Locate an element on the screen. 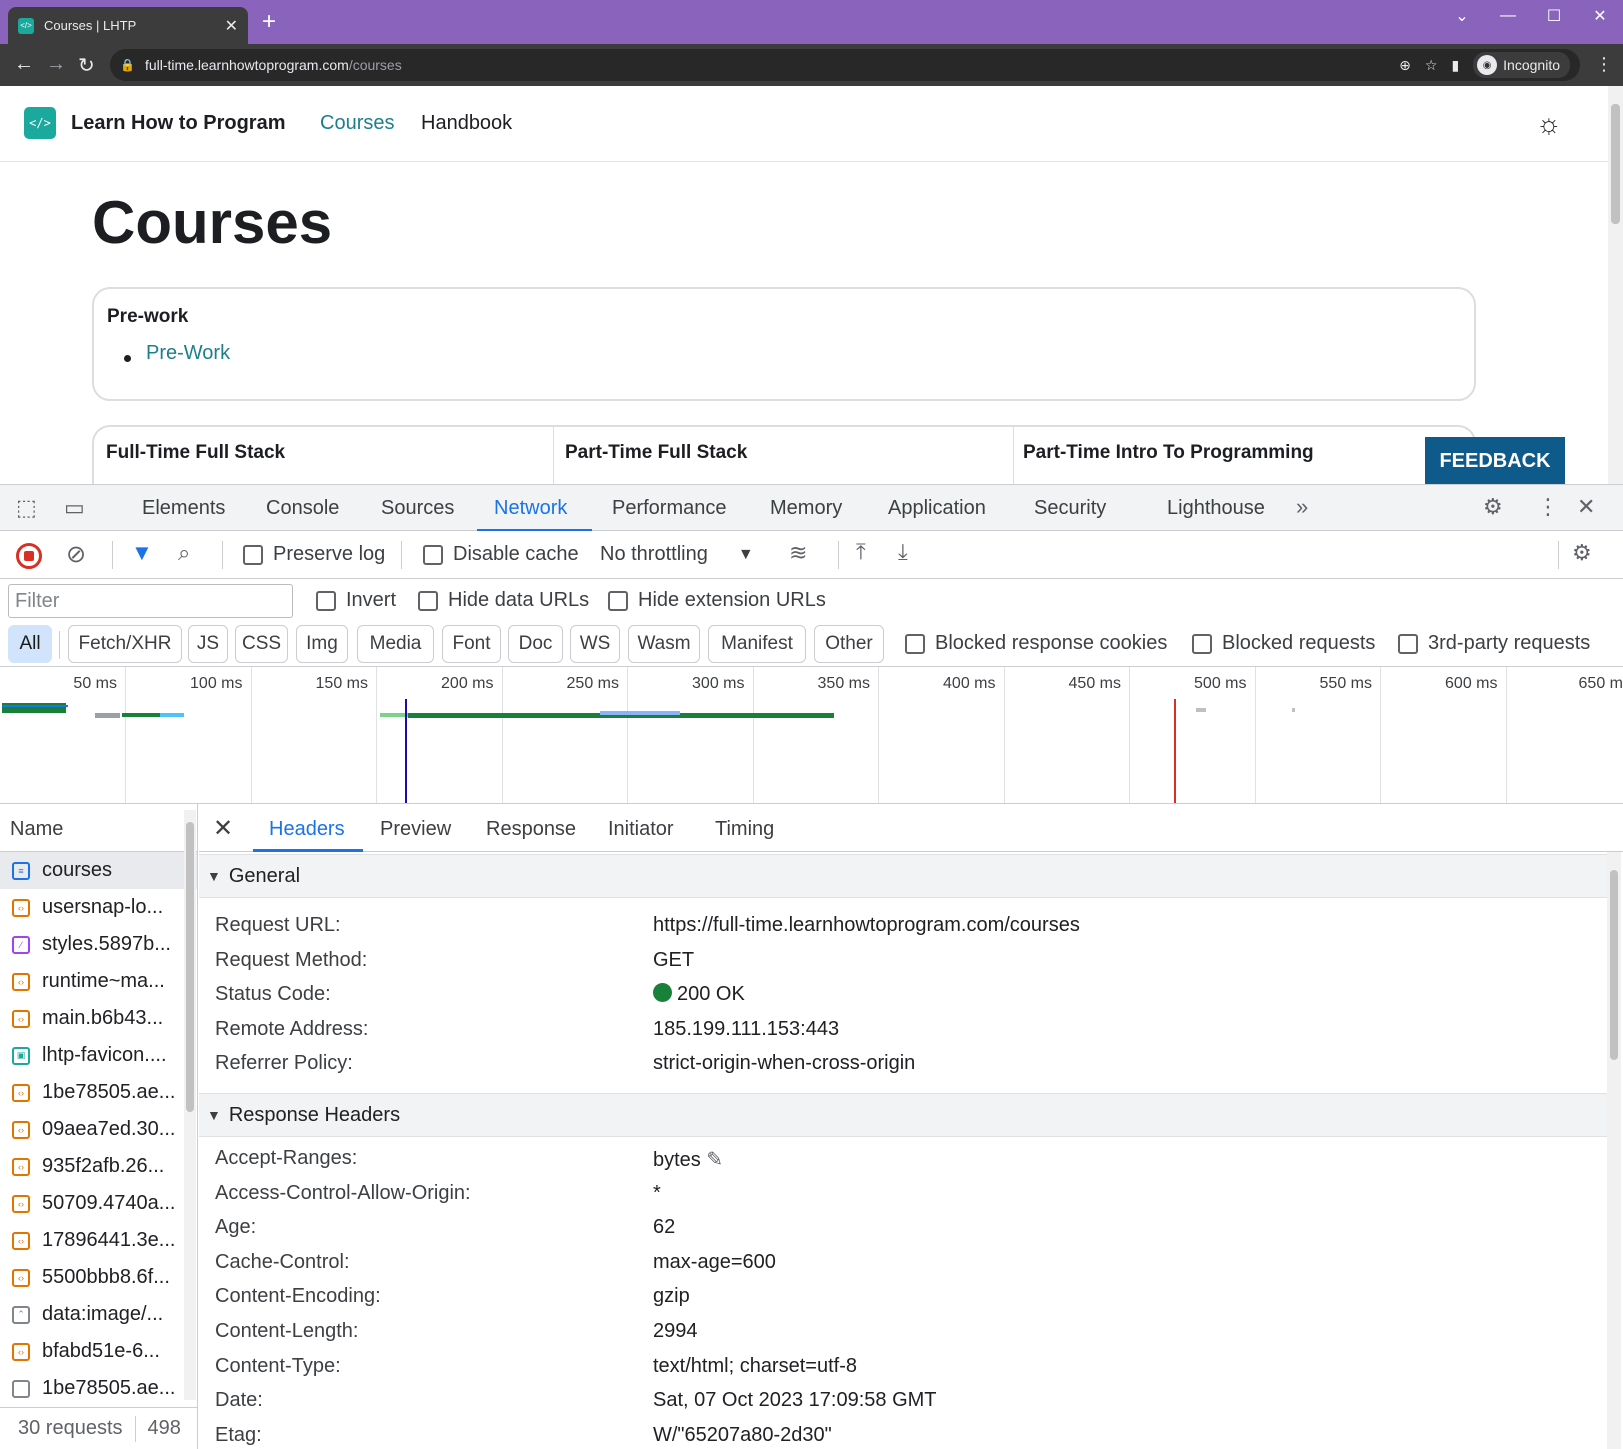  site-logo-icon: </> is located at coordinates (40, 123).